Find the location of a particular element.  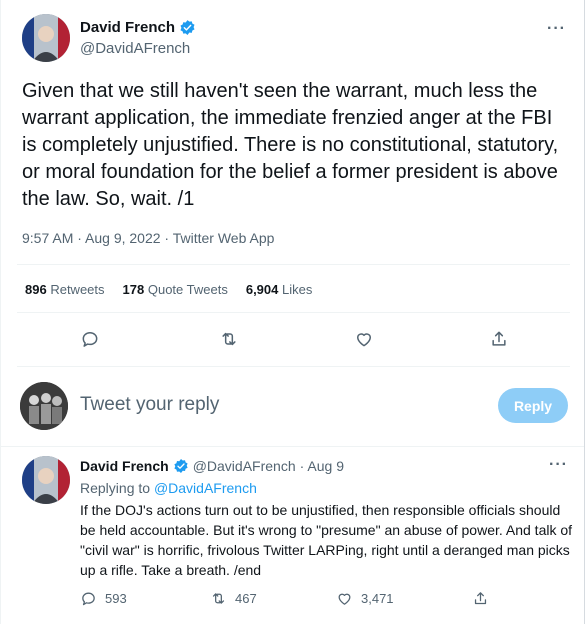

user-avatar-image is located at coordinates (44, 406).